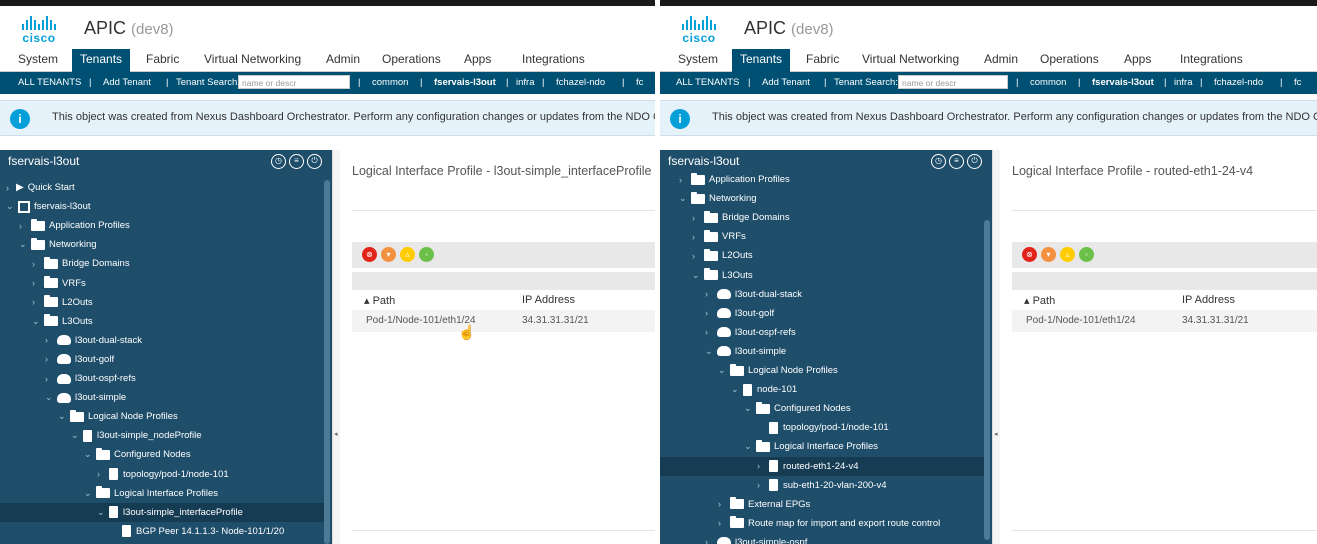 This screenshot has height=544, width=1317. I want to click on tree-item: ⌄ fservais-l3out, so click(162, 206).